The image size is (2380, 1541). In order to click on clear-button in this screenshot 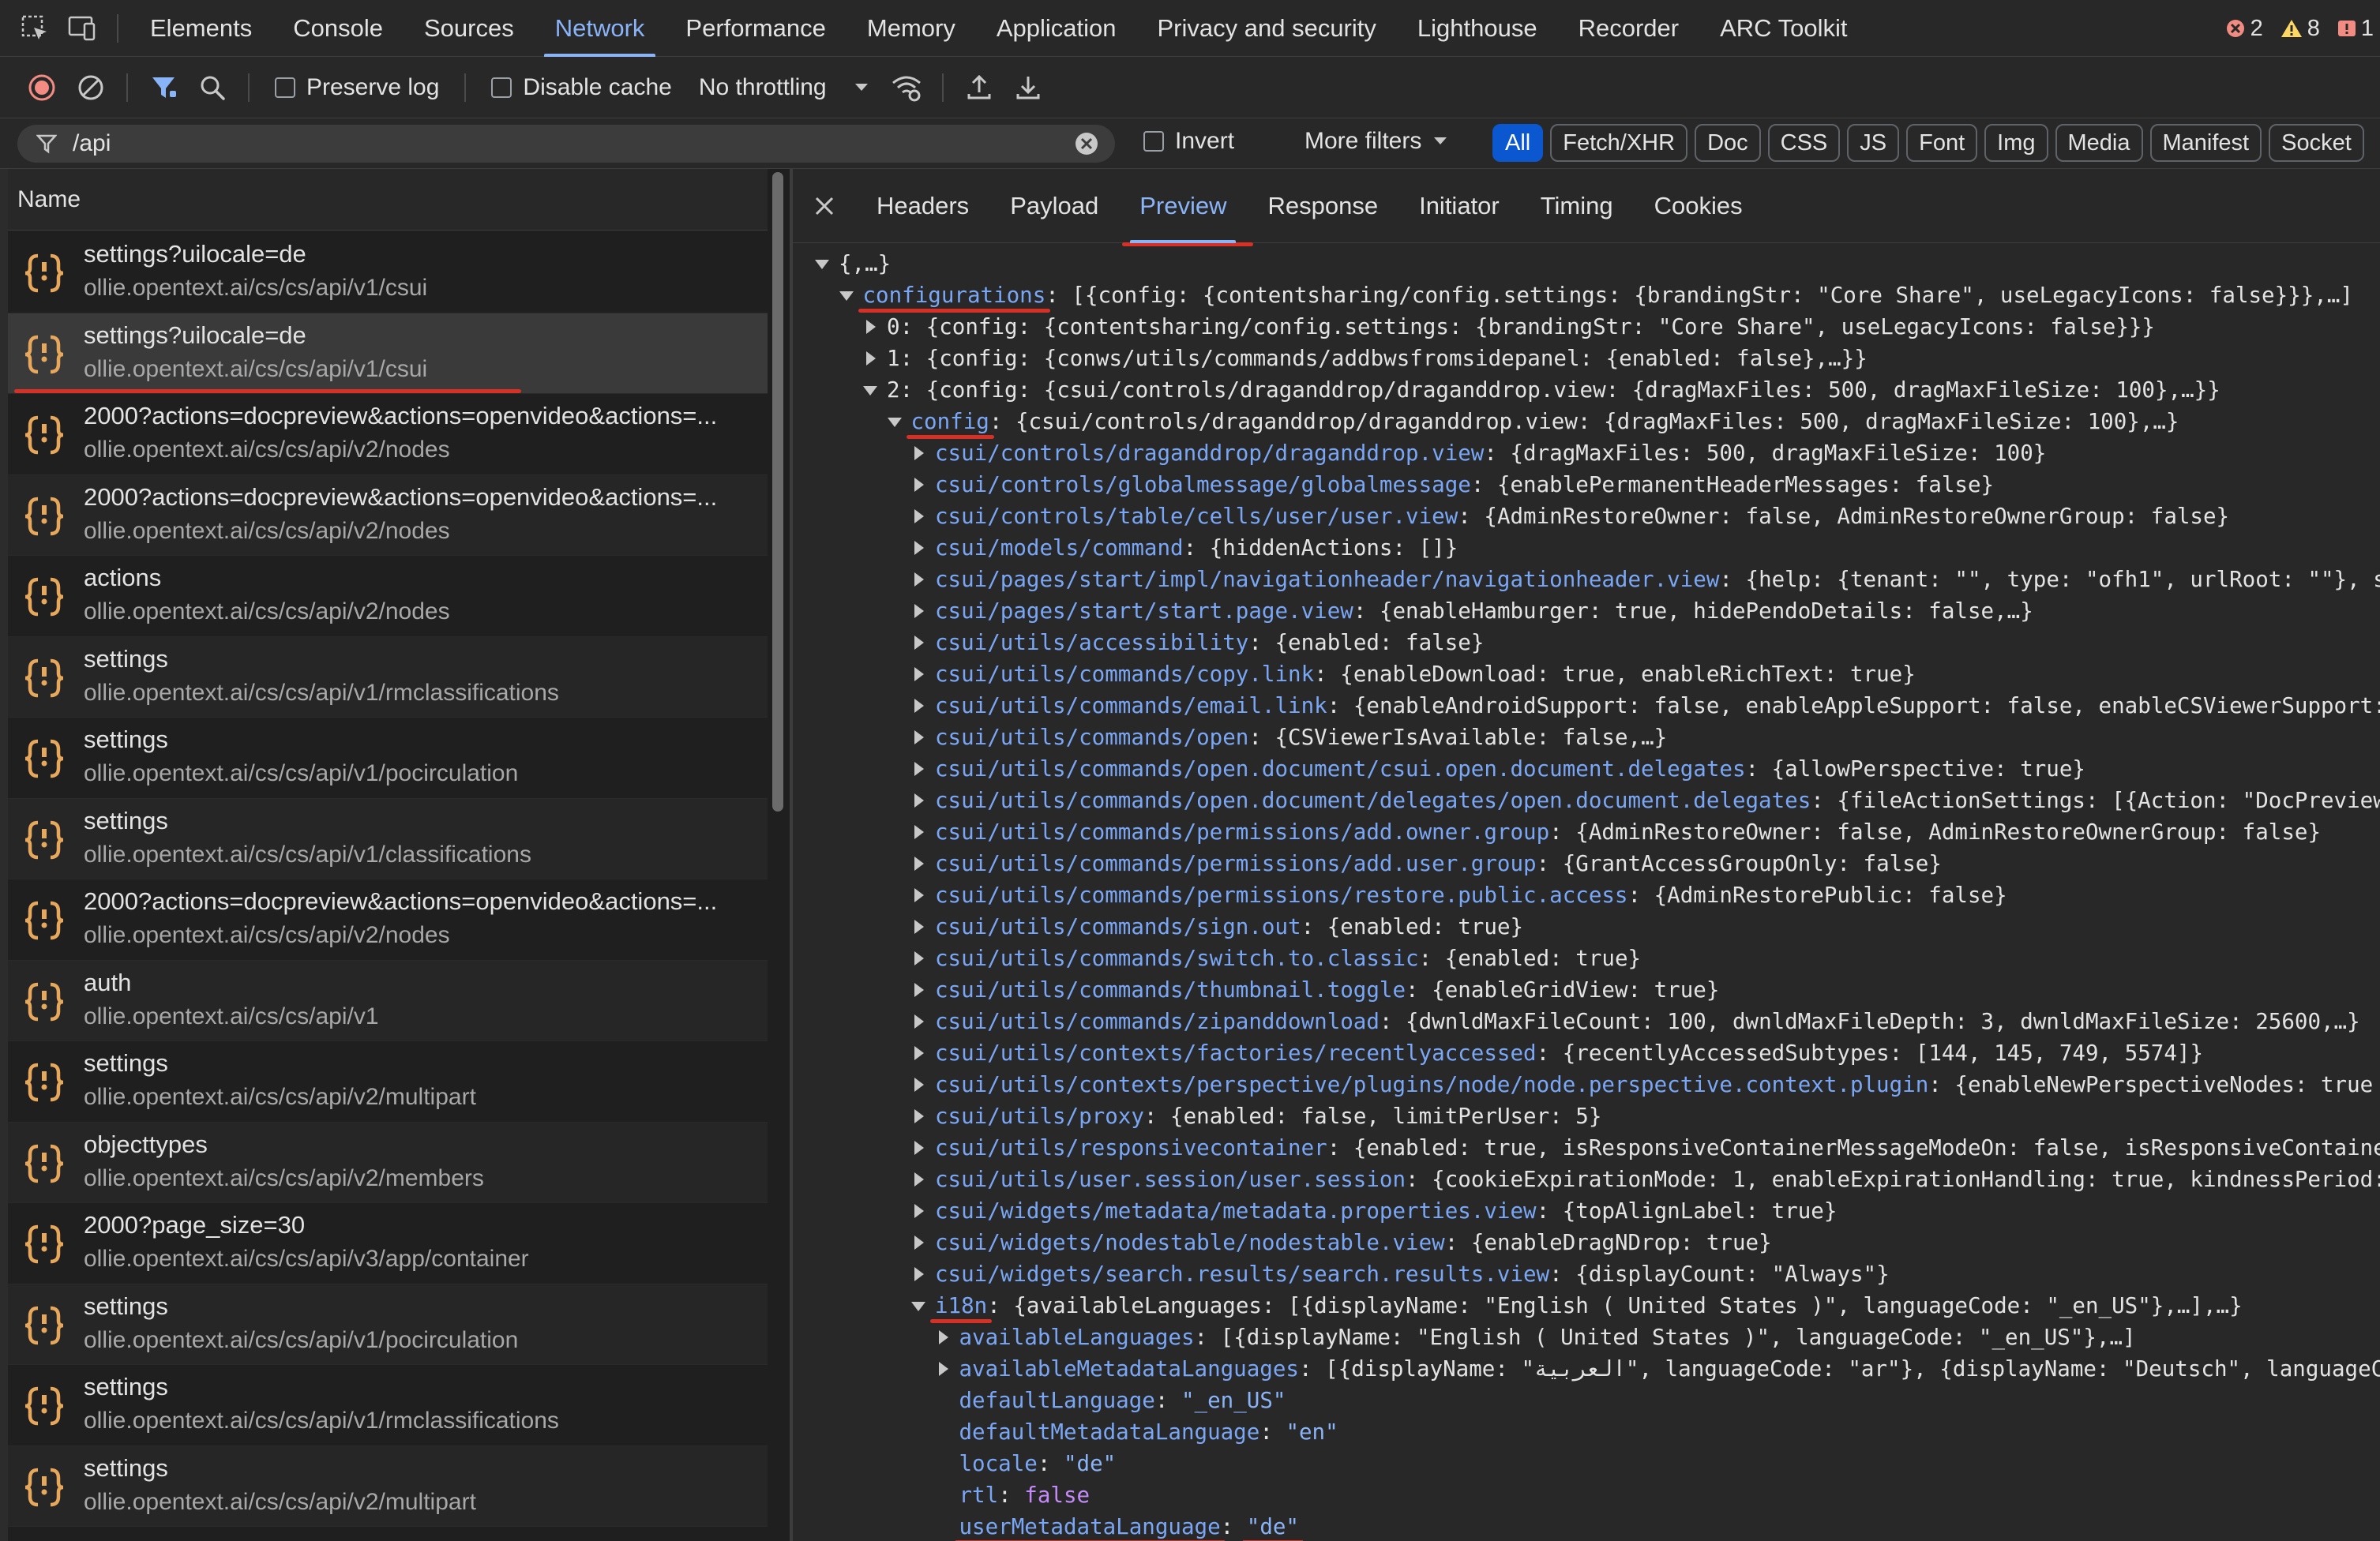, I will do `click(90, 88)`.